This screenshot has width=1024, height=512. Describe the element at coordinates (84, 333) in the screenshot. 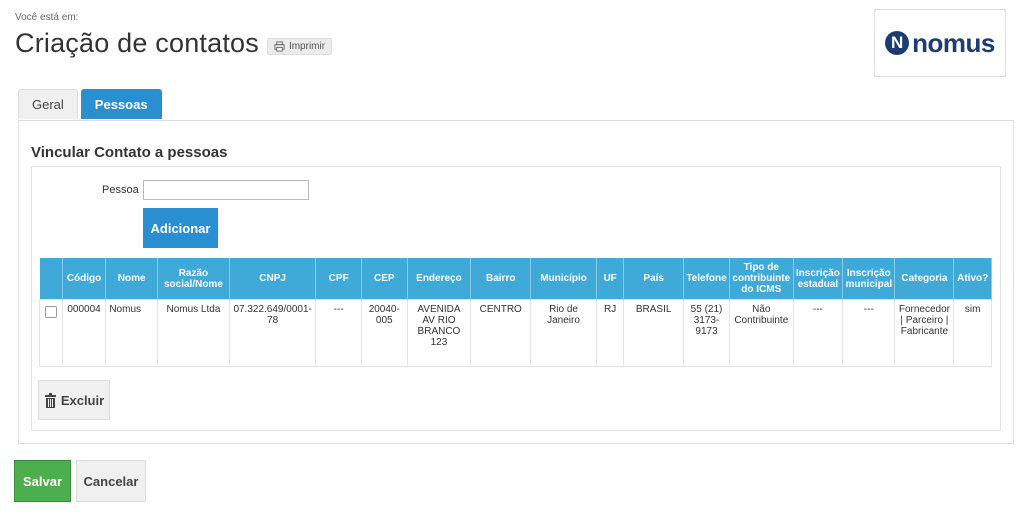

I see `cell-codigo: 000004` at that location.